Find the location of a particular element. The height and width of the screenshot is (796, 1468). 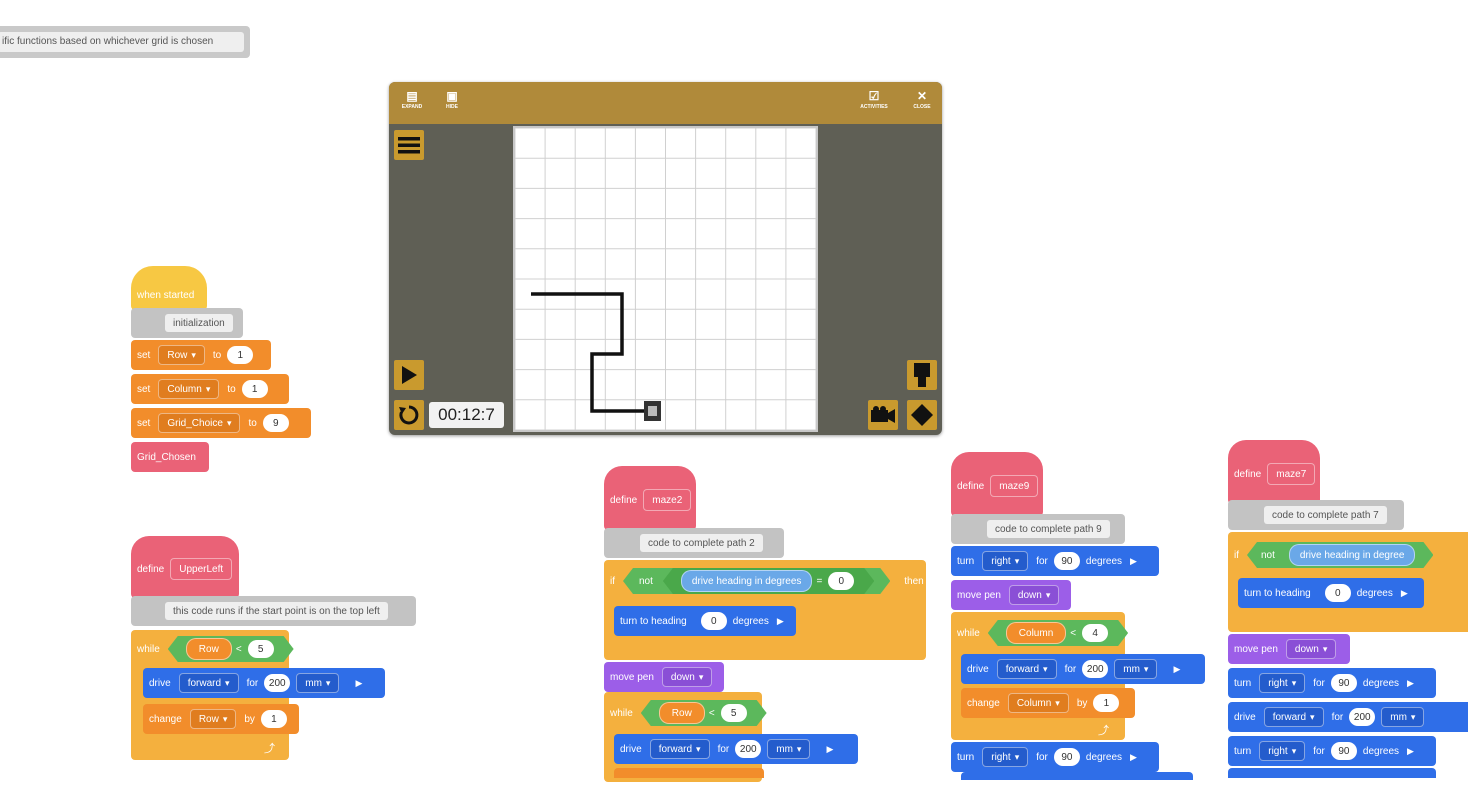

expand-button: ▤ EXPAND is located at coordinates (412, 99).